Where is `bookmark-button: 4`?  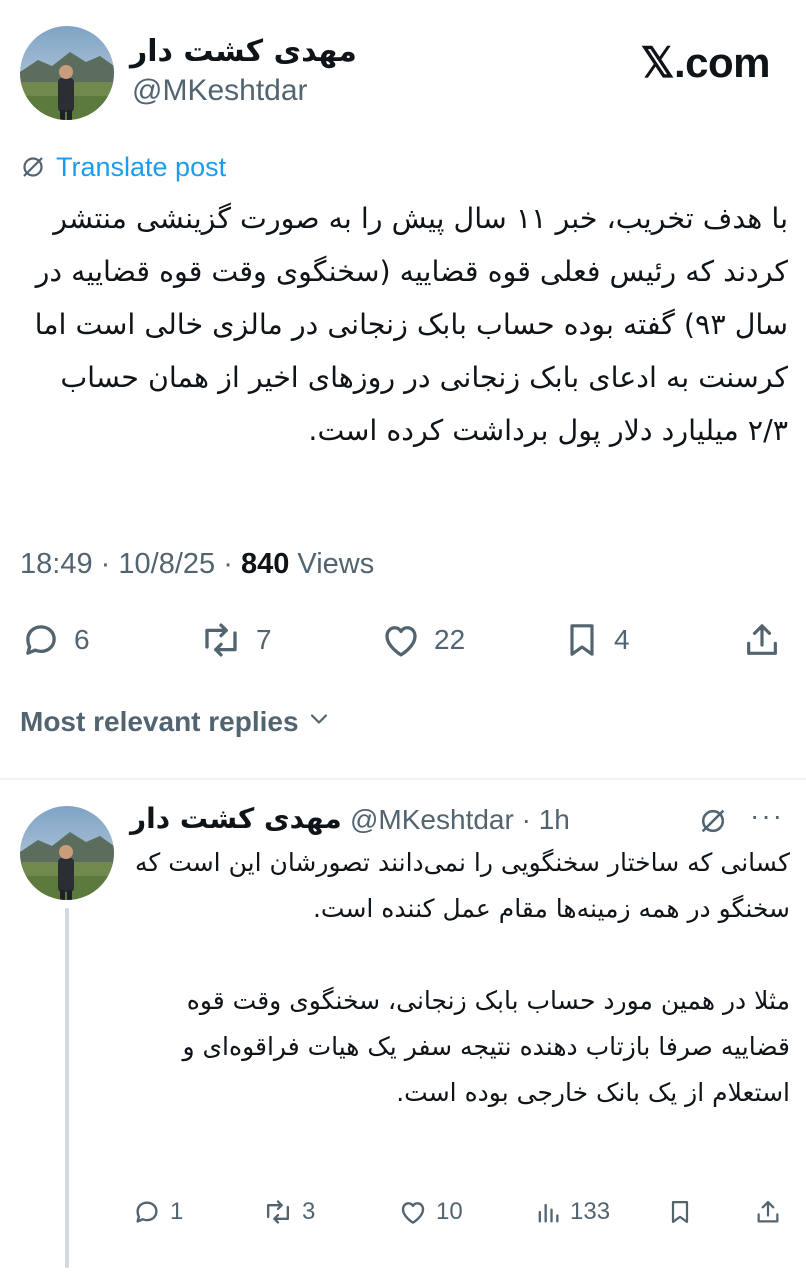
bookmark-button: 4 is located at coordinates (596, 640).